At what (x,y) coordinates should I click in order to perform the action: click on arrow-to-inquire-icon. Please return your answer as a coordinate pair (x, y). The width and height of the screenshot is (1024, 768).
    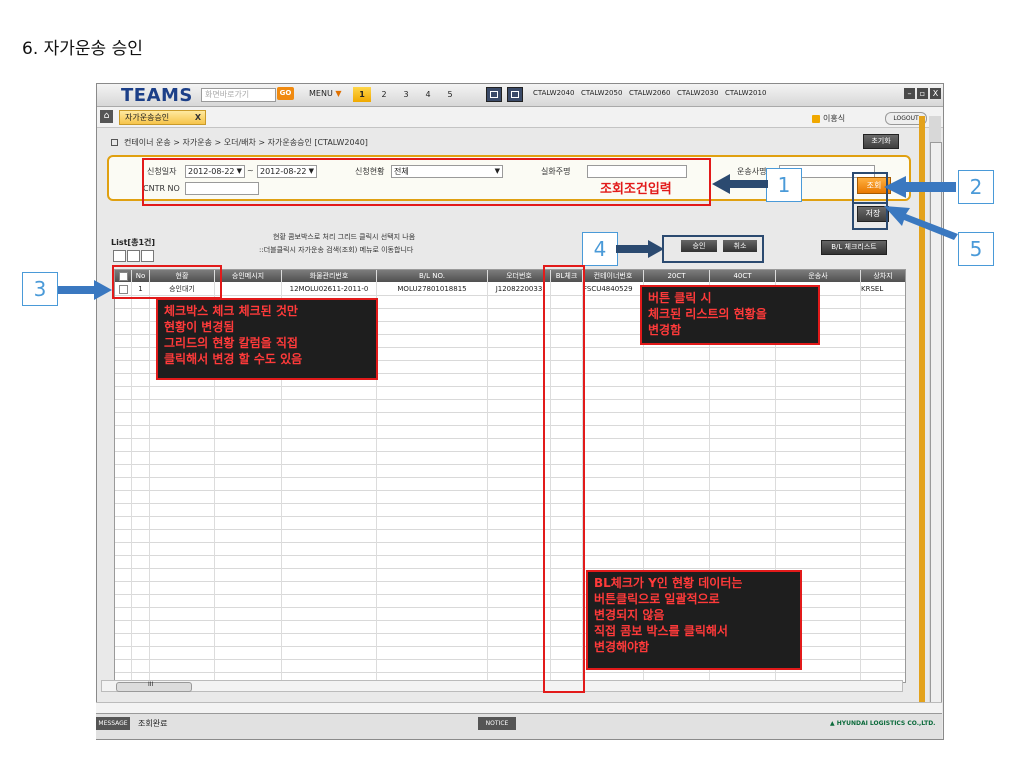
    Looking at the image, I should click on (920, 187).